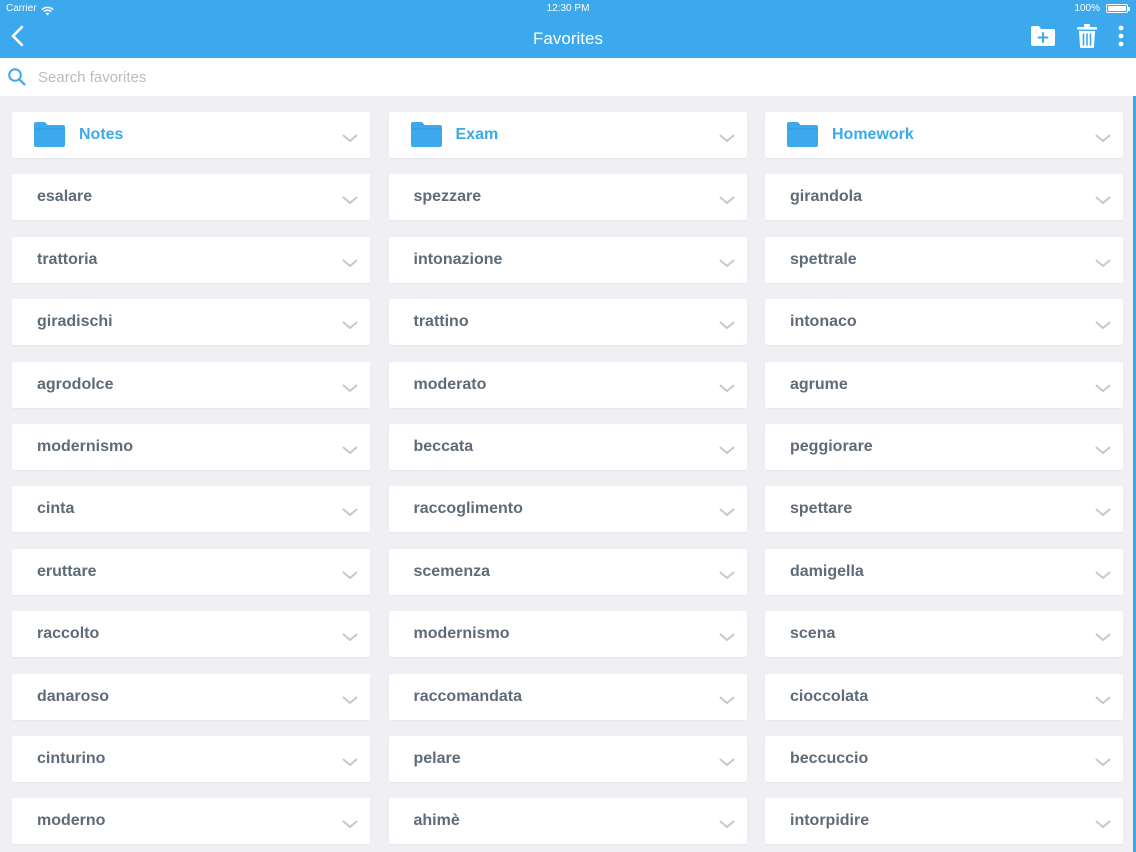 The height and width of the screenshot is (852, 1136). What do you see at coordinates (567, 821) in the screenshot?
I see `favorite-word-card: ahimè` at bounding box center [567, 821].